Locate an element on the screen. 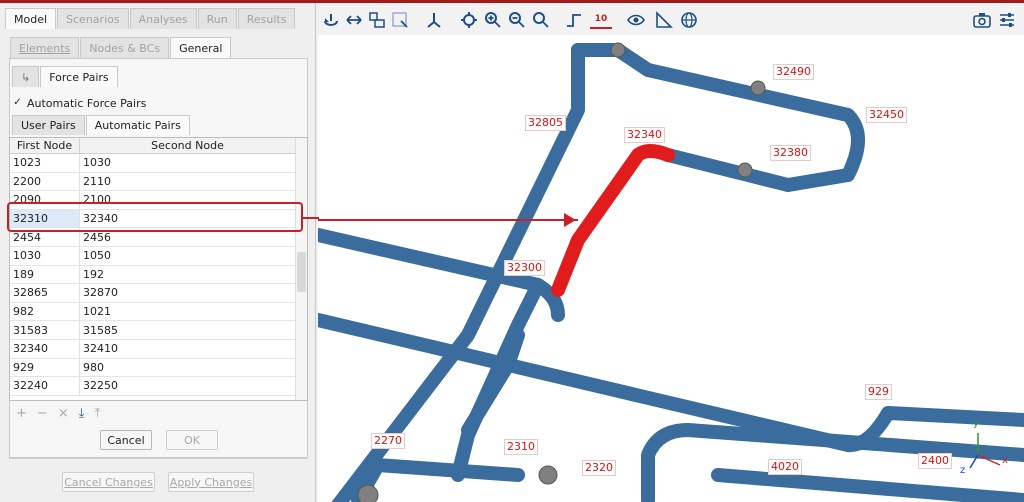 This screenshot has height=502, width=1024. table-row: 32340 32410 is located at coordinates (158, 349).